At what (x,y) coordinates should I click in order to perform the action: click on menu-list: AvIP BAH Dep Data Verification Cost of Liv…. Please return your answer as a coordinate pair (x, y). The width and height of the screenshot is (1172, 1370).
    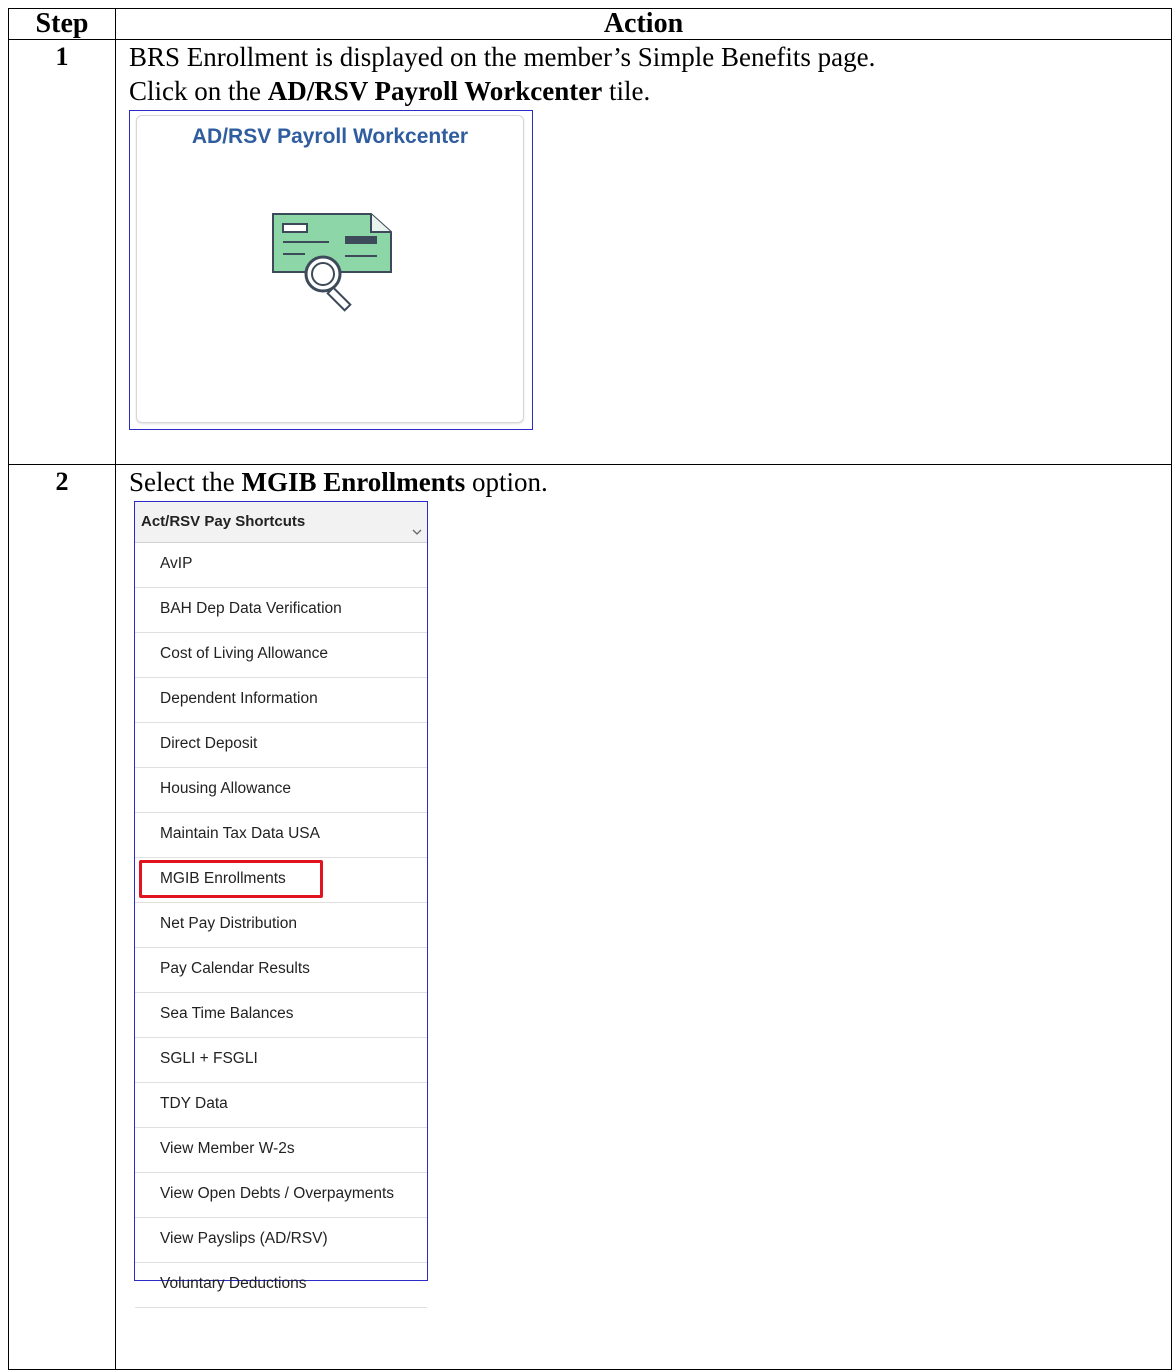
    Looking at the image, I should click on (281, 925).